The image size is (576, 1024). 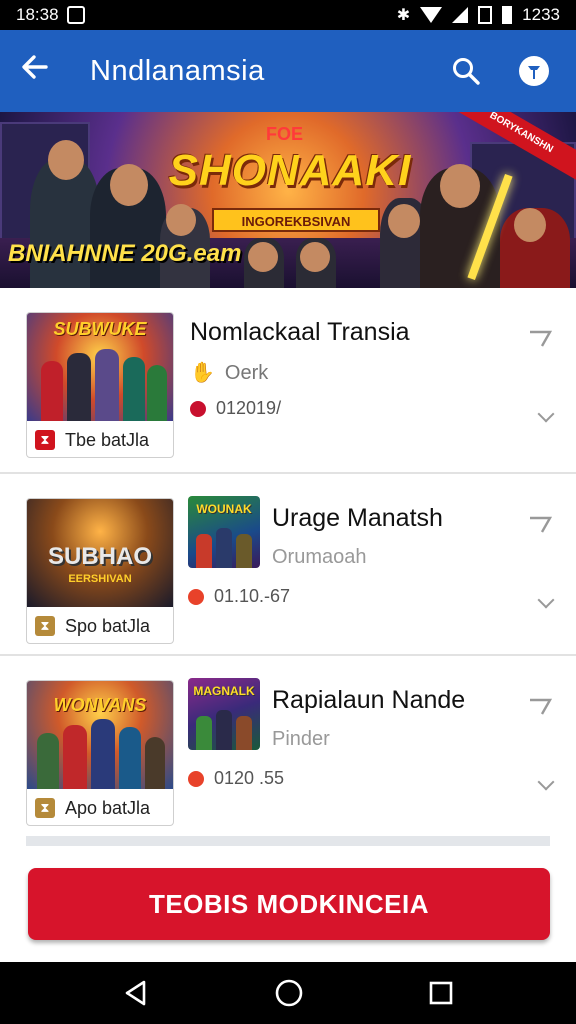 I want to click on app-bar: Nndlanamsia, so click(x=288, y=71).